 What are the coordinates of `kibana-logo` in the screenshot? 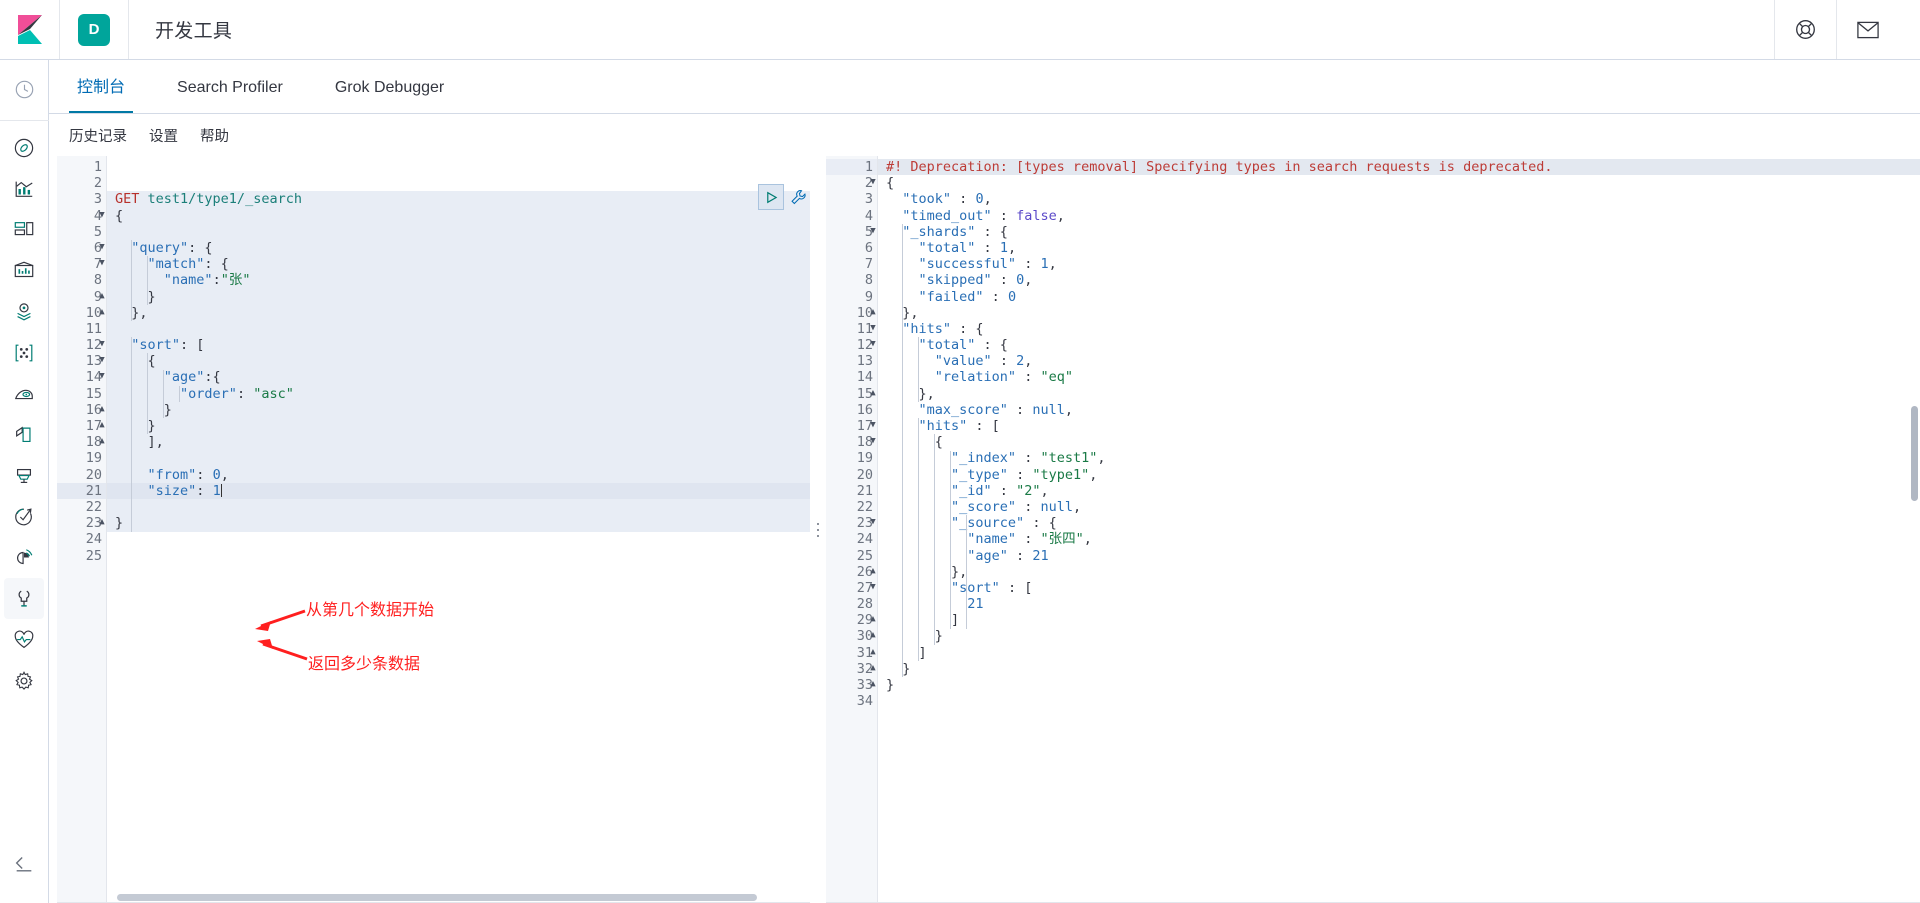 It's located at (30, 29).